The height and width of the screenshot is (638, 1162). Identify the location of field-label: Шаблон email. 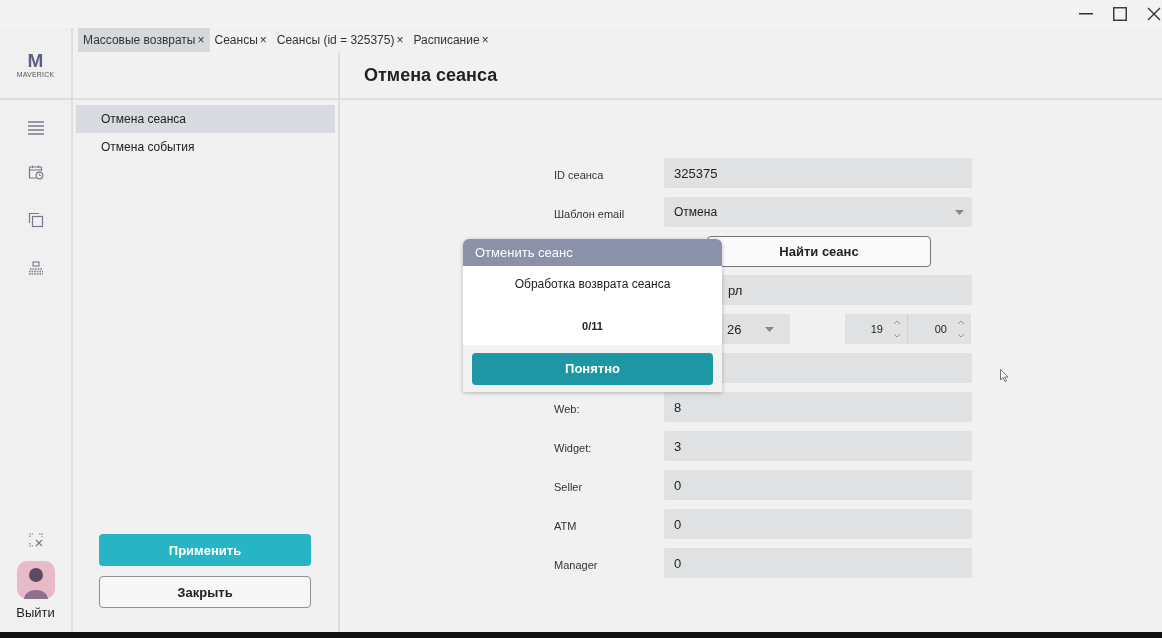
(590, 213).